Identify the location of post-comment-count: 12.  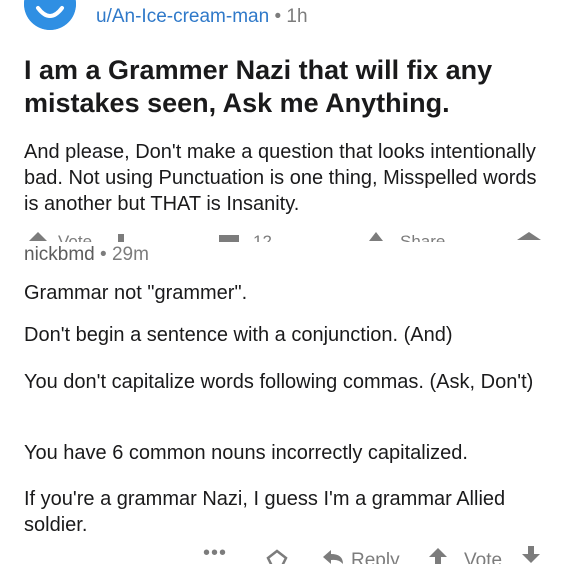
(262, 237).